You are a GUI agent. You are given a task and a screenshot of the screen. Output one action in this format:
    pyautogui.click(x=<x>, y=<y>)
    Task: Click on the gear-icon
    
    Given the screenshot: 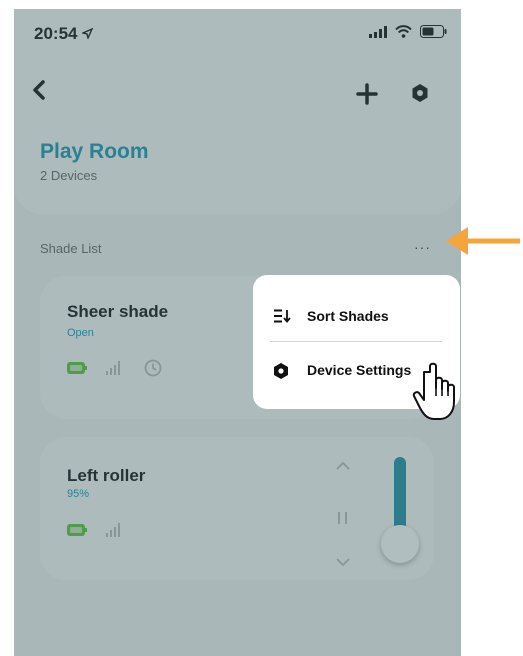 What is the action you would take?
    pyautogui.click(x=281, y=371)
    